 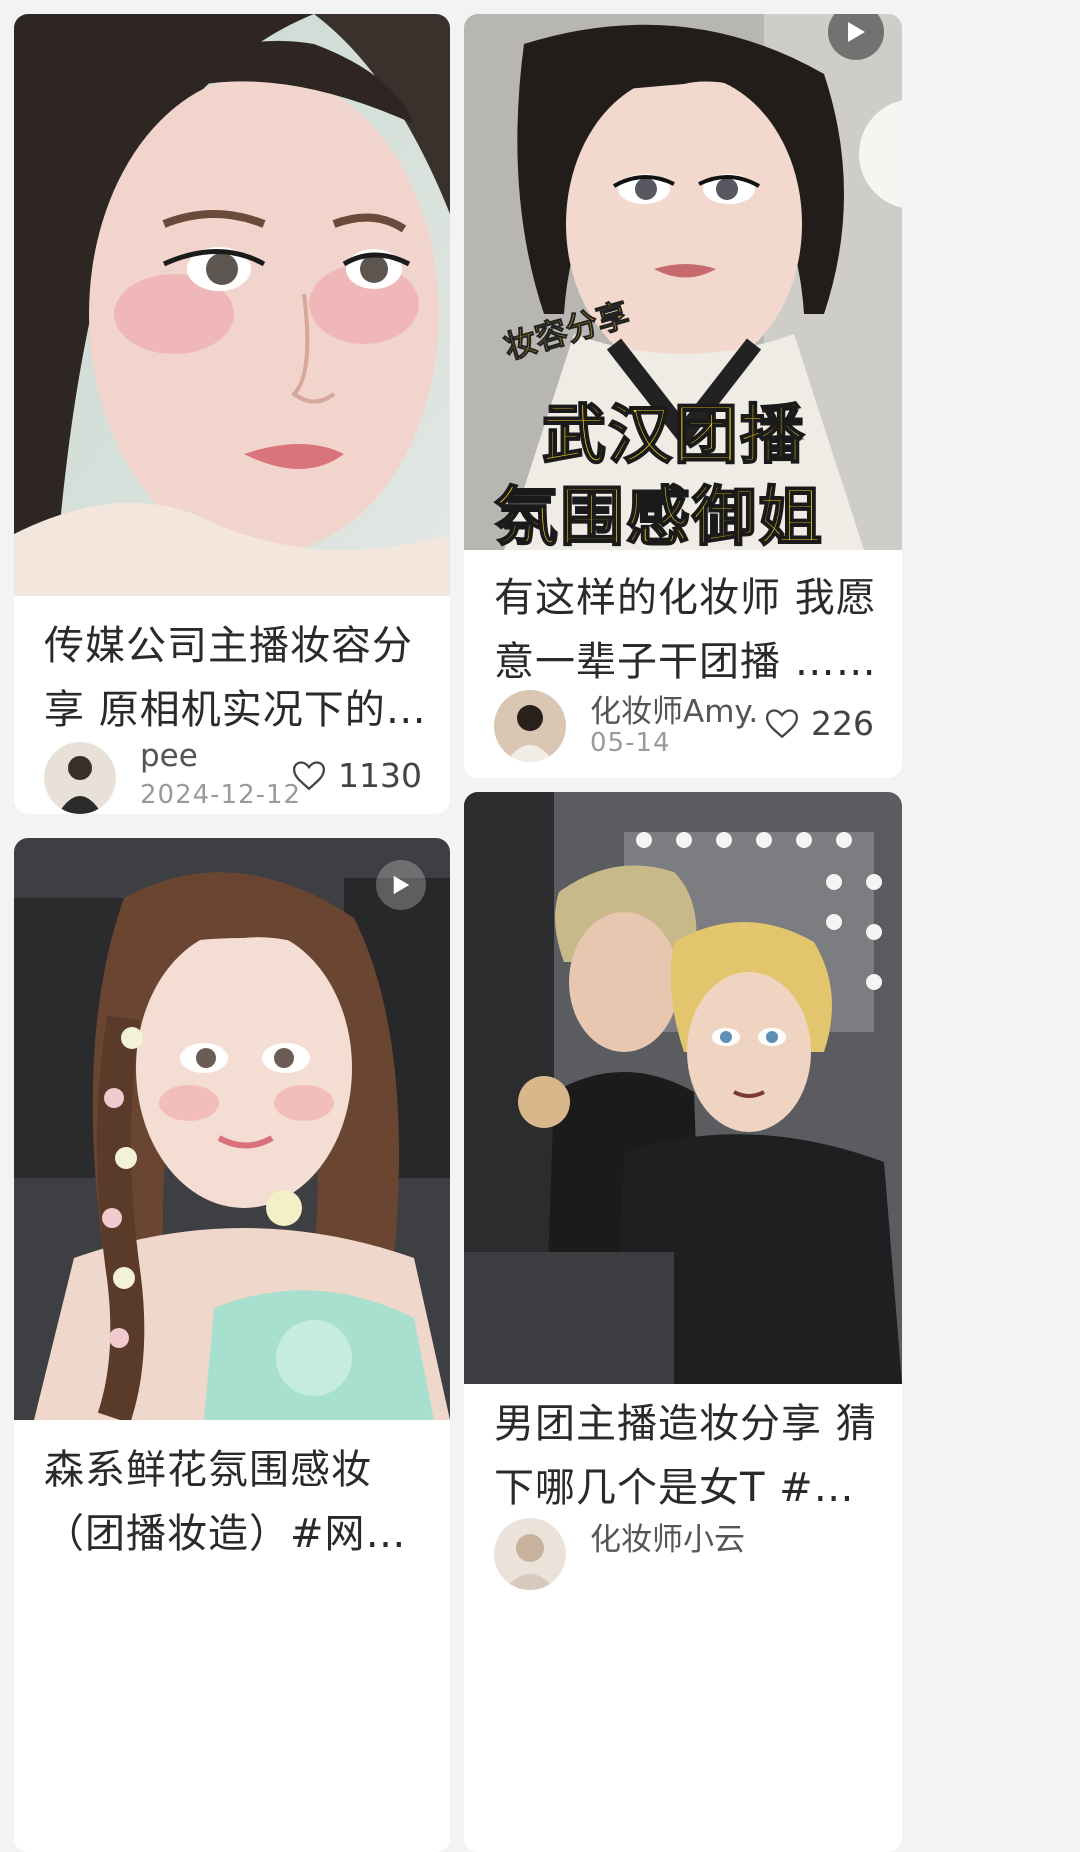 I want to click on like-button: 226, so click(x=819, y=723).